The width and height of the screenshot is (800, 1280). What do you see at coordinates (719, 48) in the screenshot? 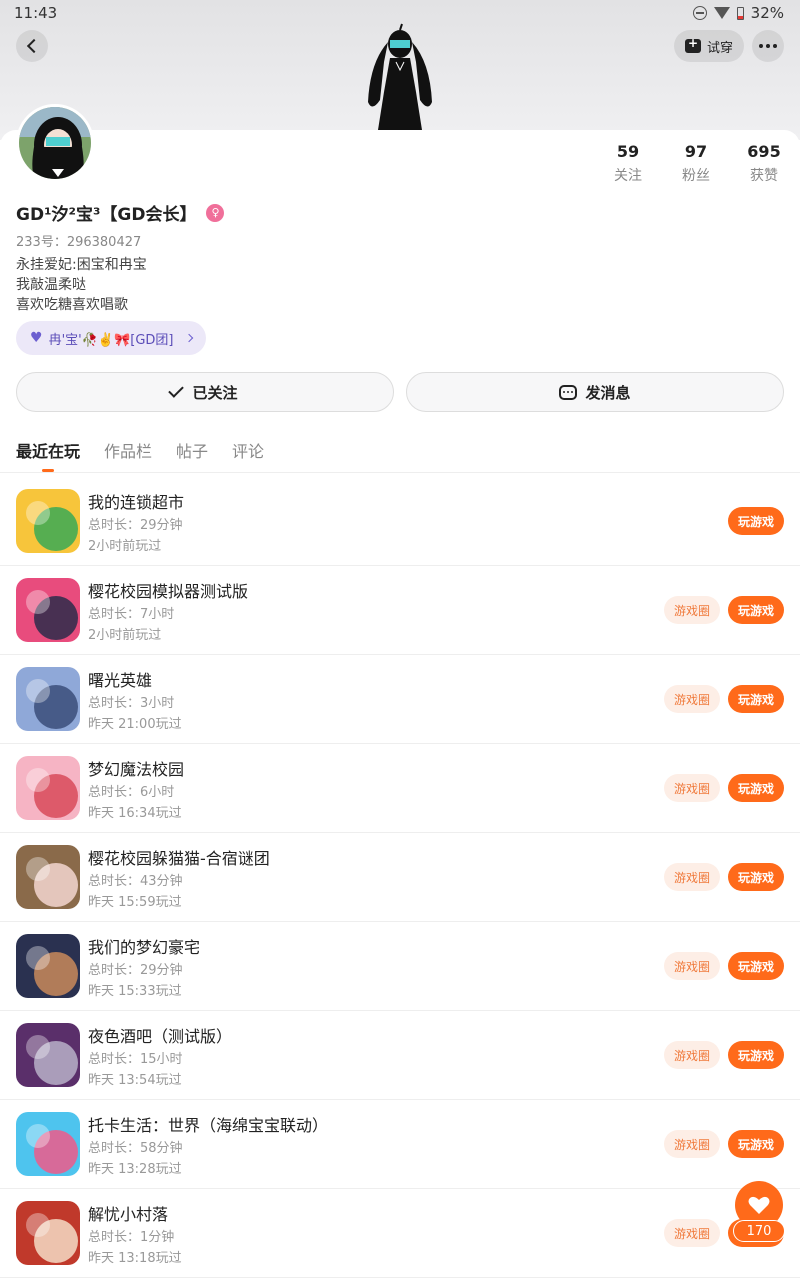
I see `try-on-label: 试穿` at bounding box center [719, 48].